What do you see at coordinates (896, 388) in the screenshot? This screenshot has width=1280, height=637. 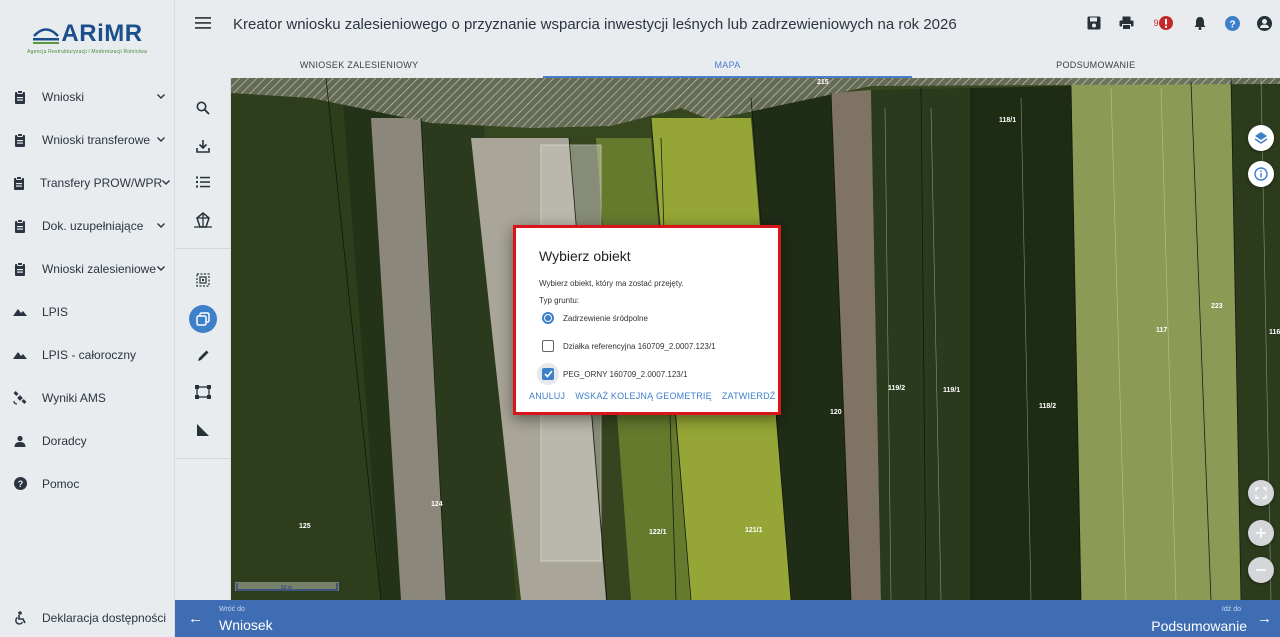 I see `parcel-label: 119/2` at bounding box center [896, 388].